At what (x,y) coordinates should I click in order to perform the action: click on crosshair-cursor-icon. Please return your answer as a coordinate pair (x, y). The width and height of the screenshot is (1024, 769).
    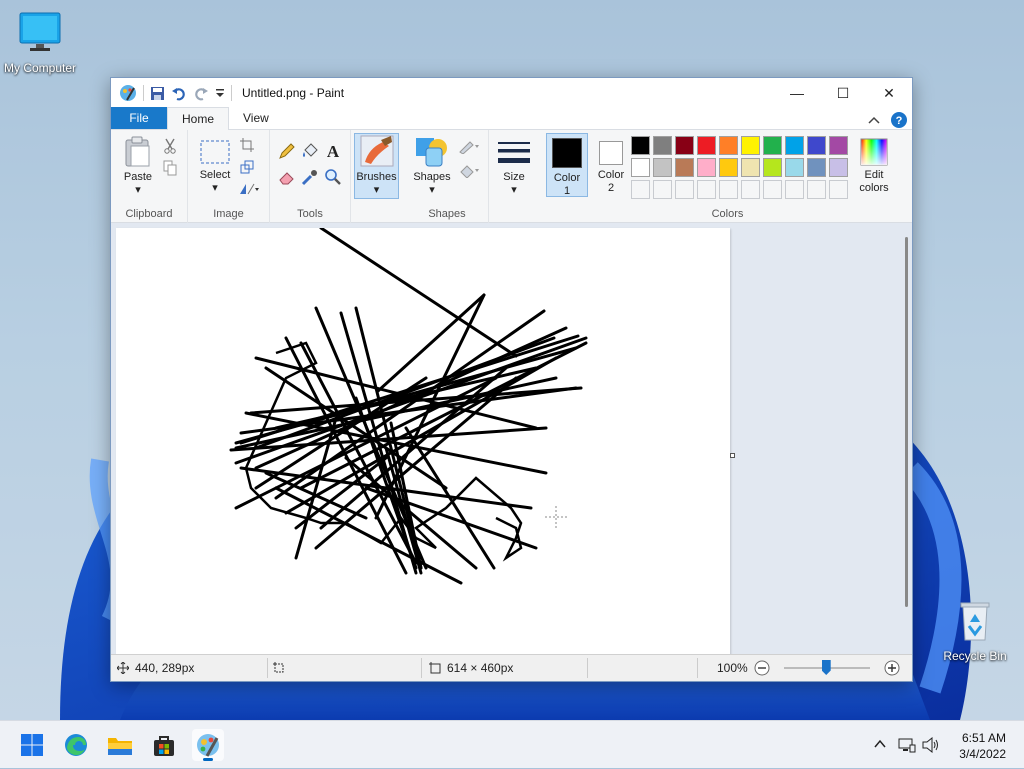
    Looking at the image, I should click on (556, 517).